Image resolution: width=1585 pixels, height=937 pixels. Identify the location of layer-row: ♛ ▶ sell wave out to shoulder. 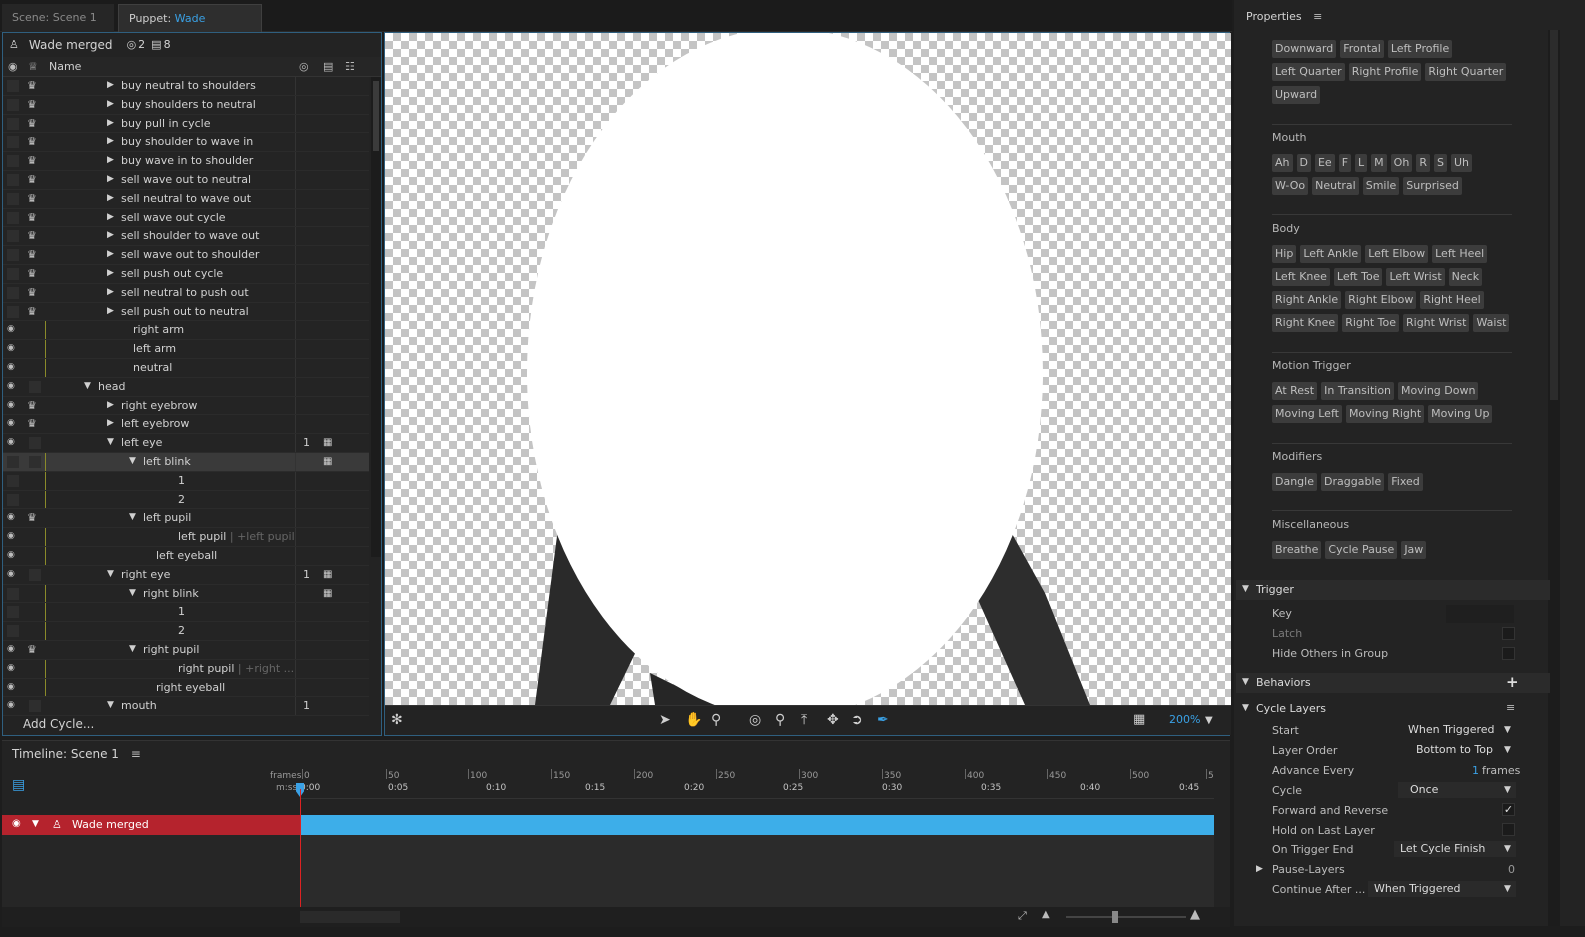
(186, 255).